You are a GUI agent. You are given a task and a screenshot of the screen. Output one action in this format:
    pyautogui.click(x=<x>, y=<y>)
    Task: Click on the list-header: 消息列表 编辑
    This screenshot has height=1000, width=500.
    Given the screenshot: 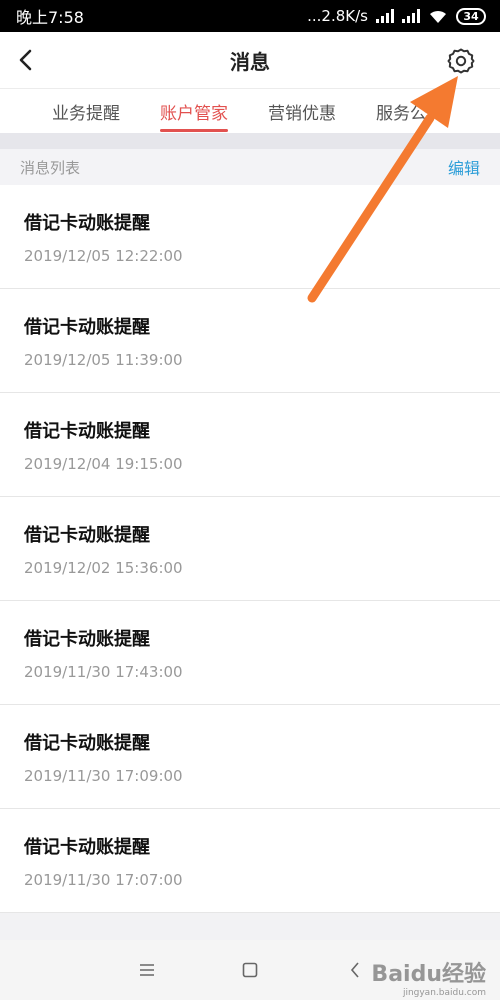 What is the action you would take?
    pyautogui.click(x=250, y=167)
    